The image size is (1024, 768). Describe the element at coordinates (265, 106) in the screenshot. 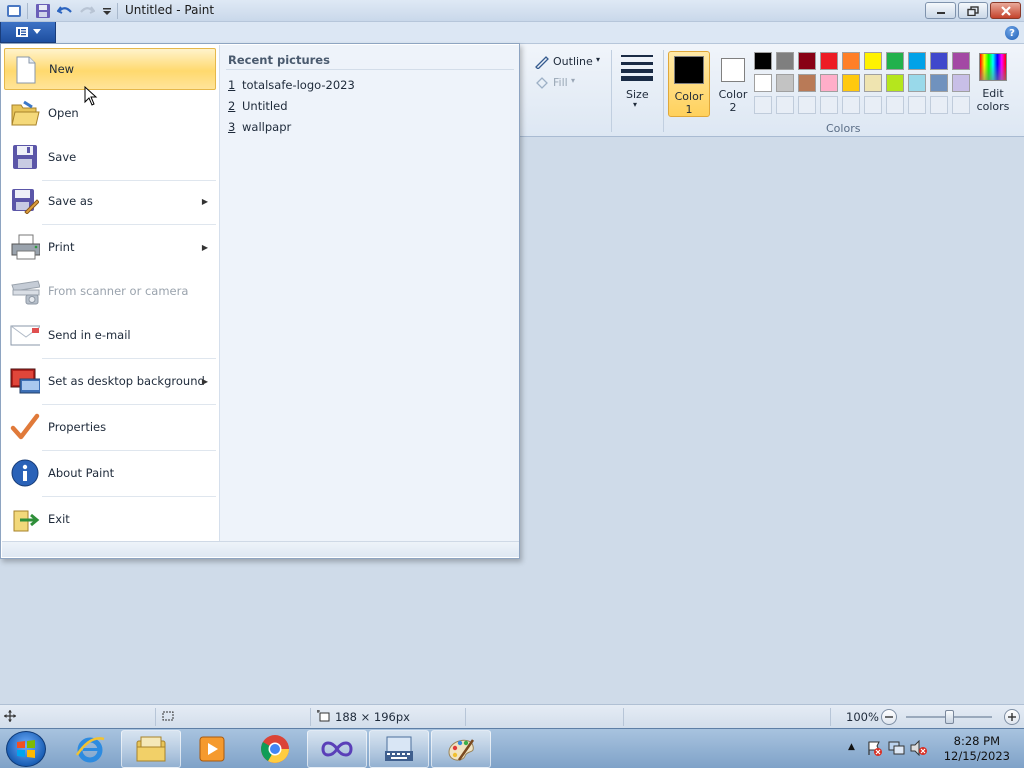

I see `recent-item-name: Untitled` at that location.